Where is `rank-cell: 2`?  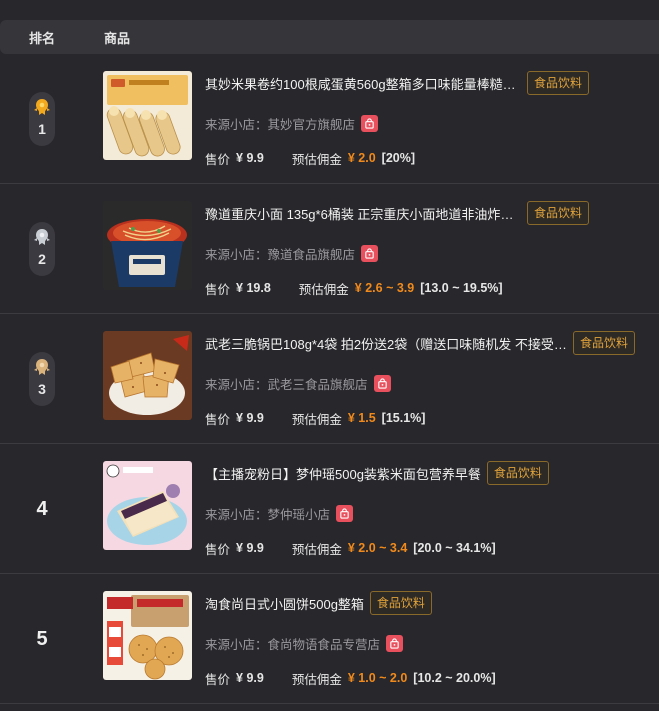 rank-cell: 2 is located at coordinates (42, 249).